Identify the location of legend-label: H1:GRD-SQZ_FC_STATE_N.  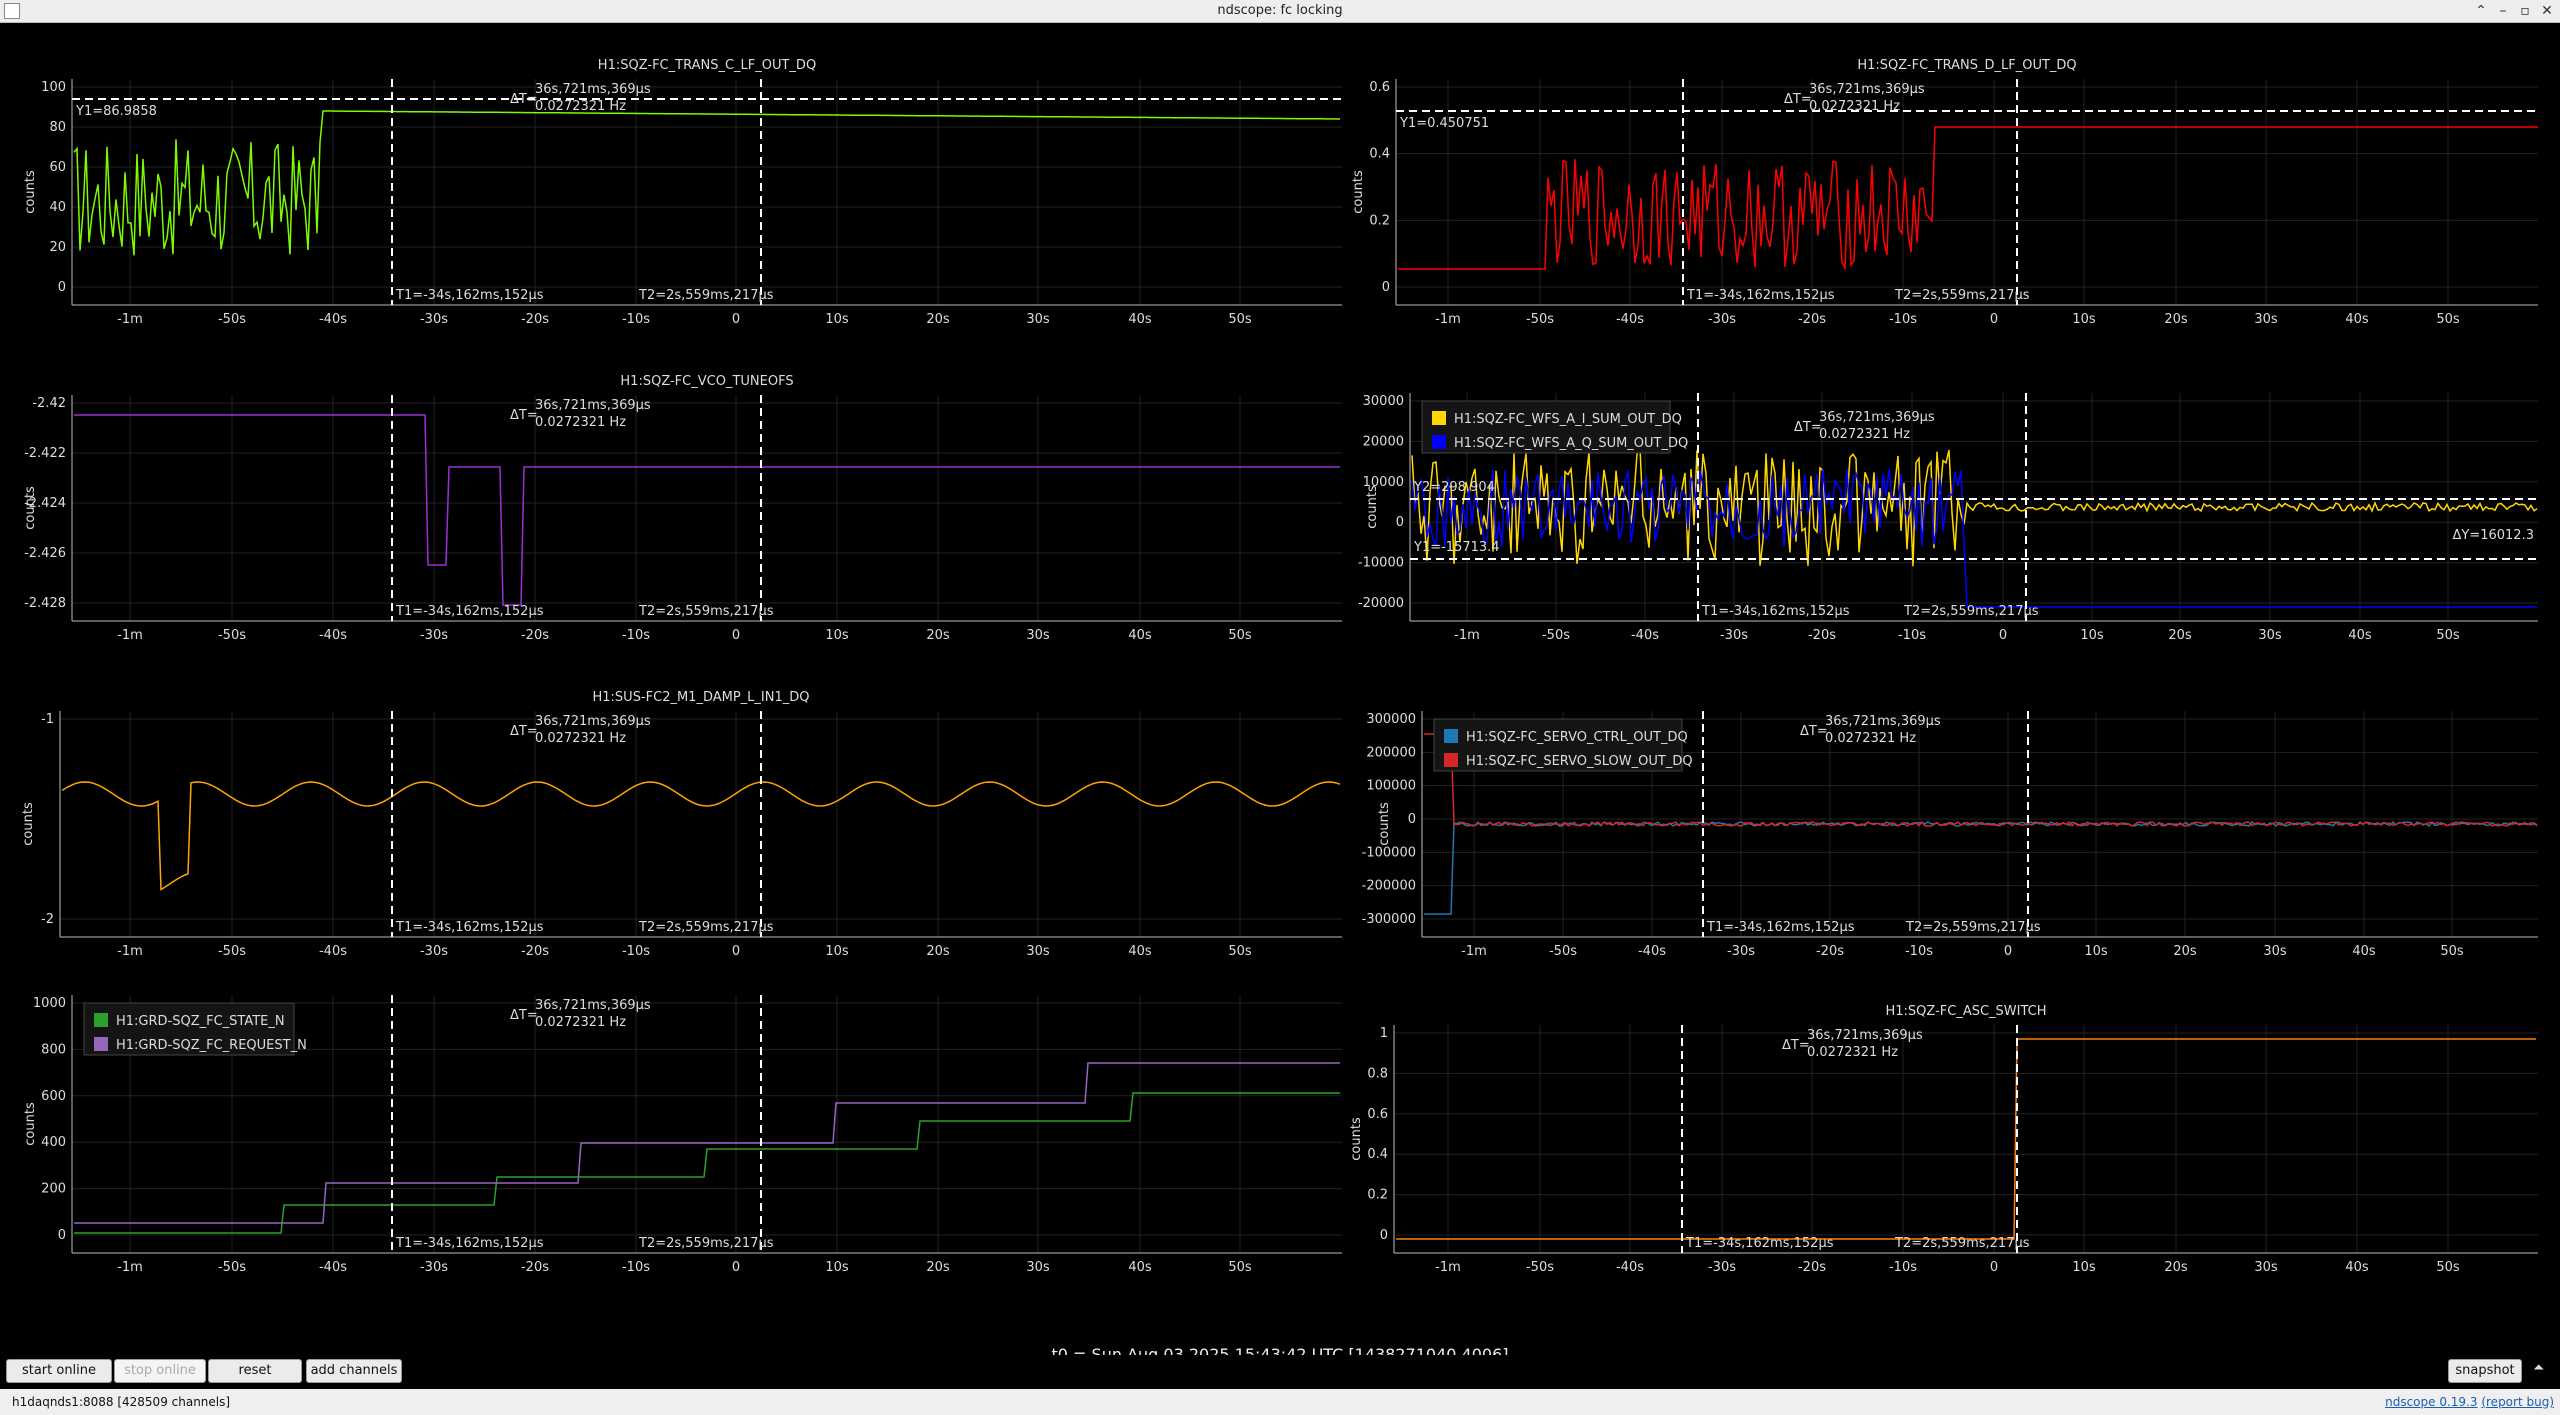
(200, 1021).